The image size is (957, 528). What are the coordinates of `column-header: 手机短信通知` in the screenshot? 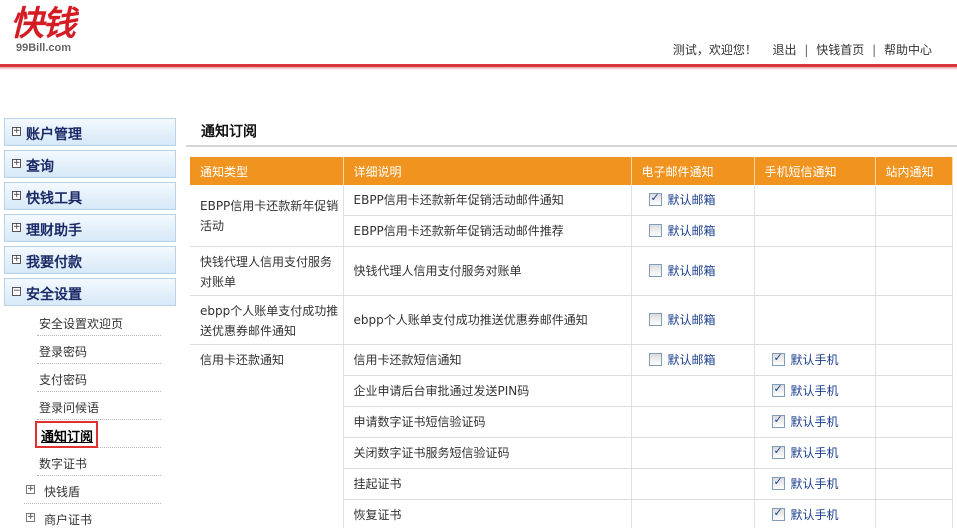 It's located at (815, 171).